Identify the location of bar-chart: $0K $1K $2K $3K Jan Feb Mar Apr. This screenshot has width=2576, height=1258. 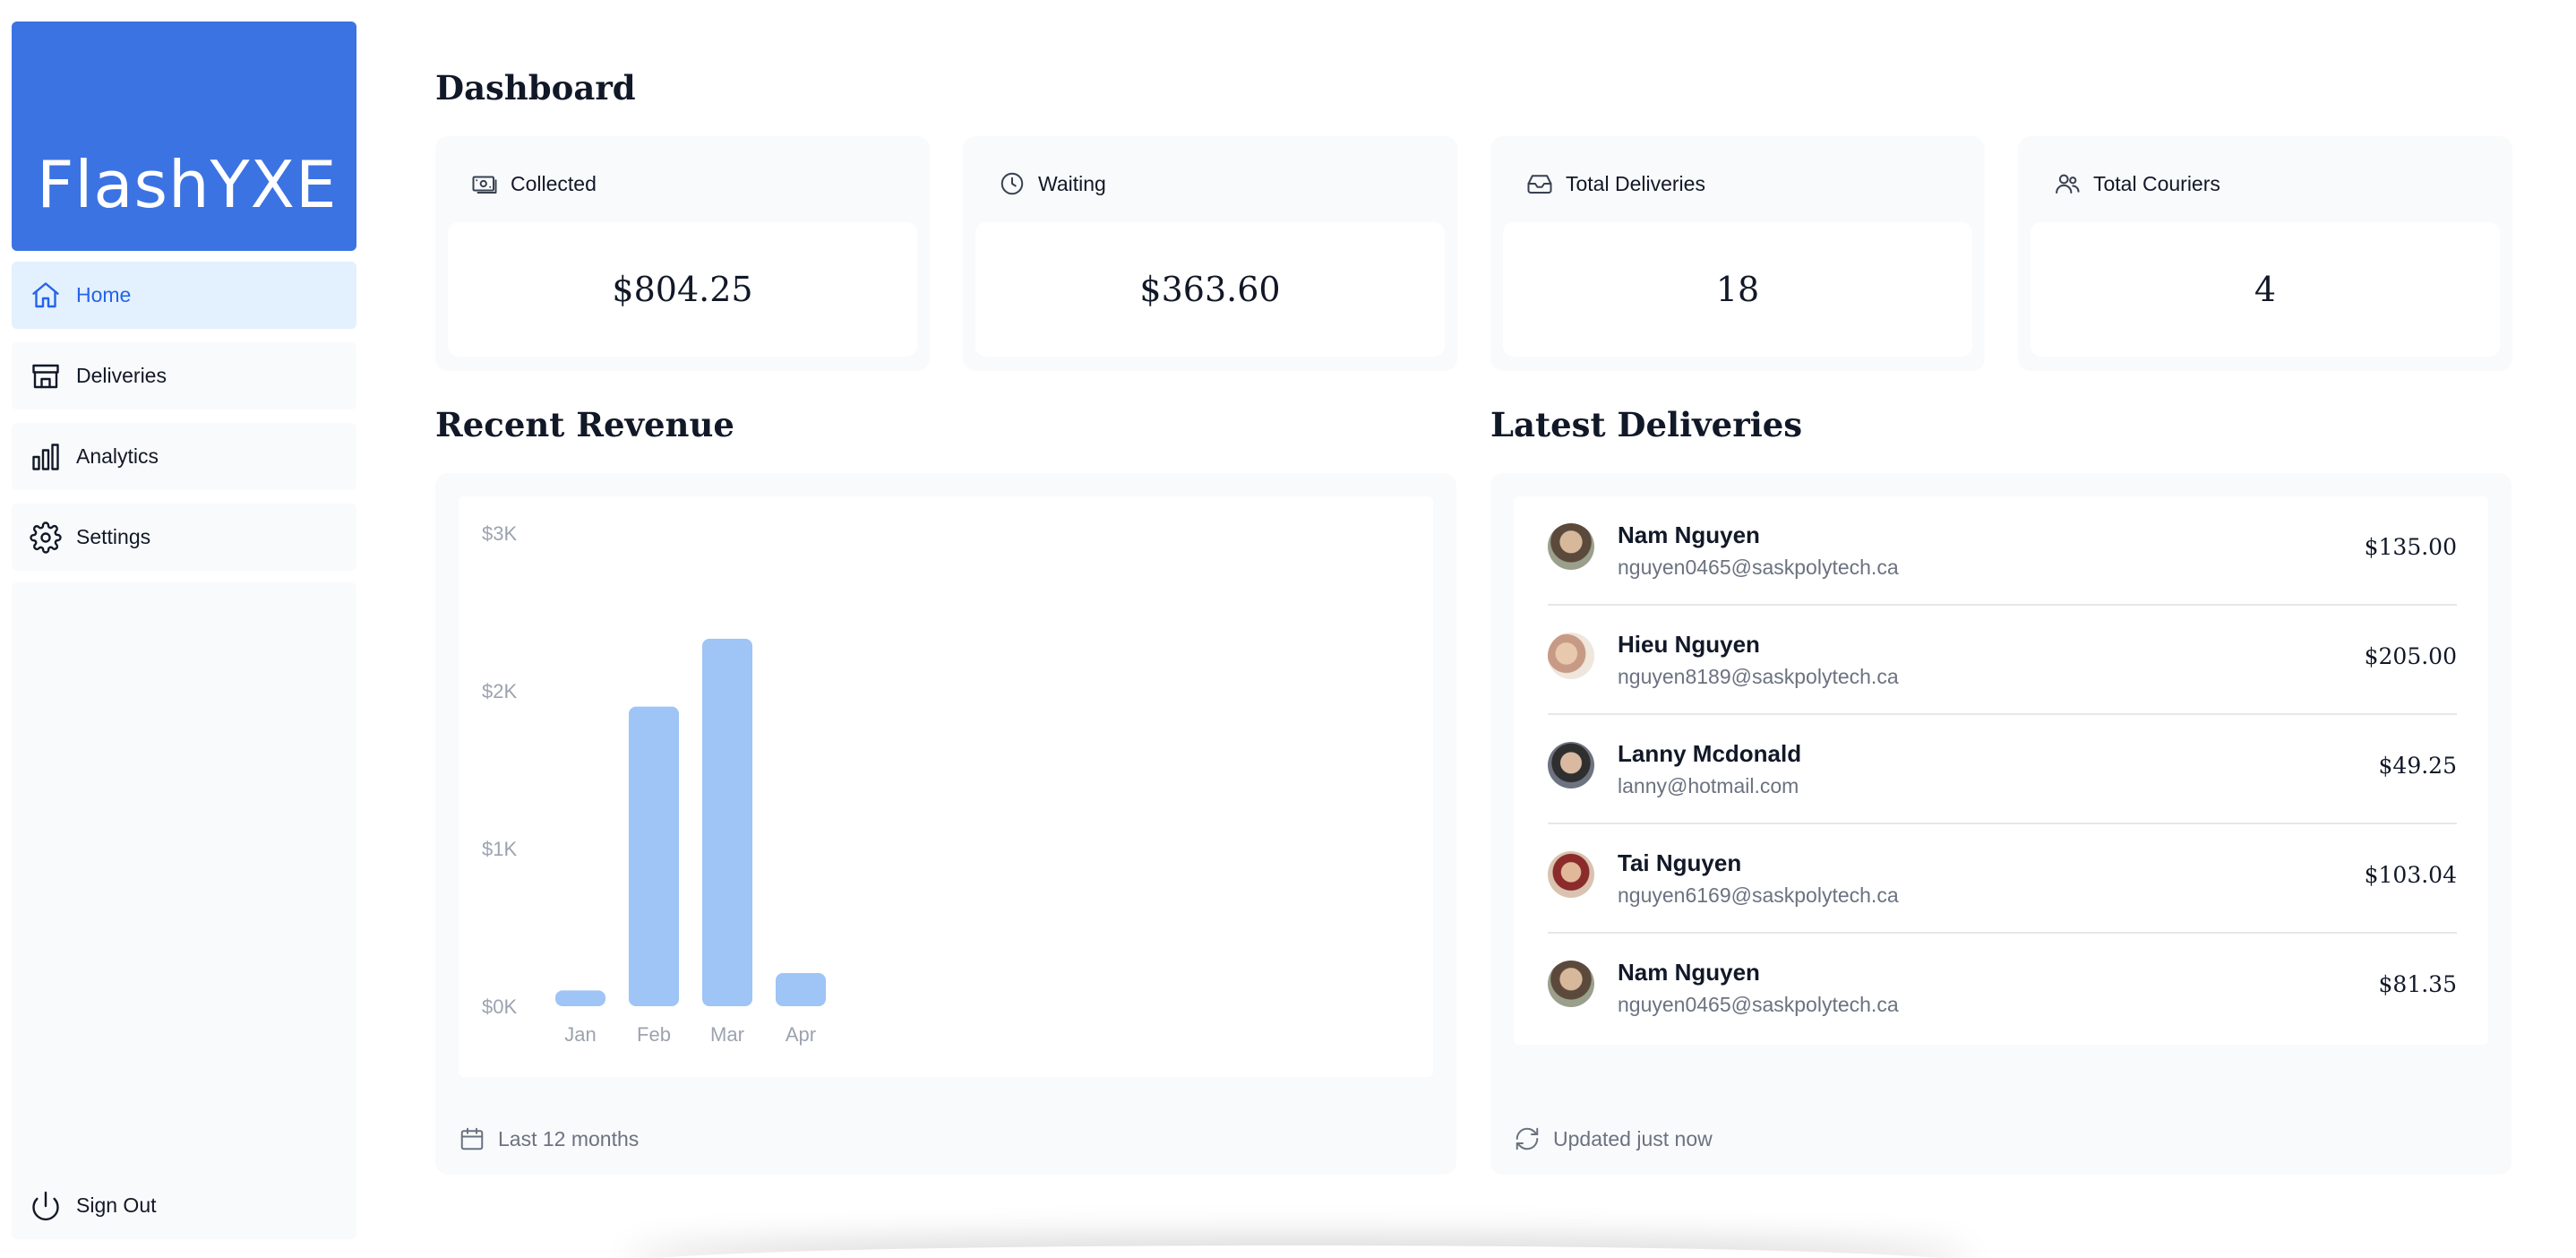
(654, 784).